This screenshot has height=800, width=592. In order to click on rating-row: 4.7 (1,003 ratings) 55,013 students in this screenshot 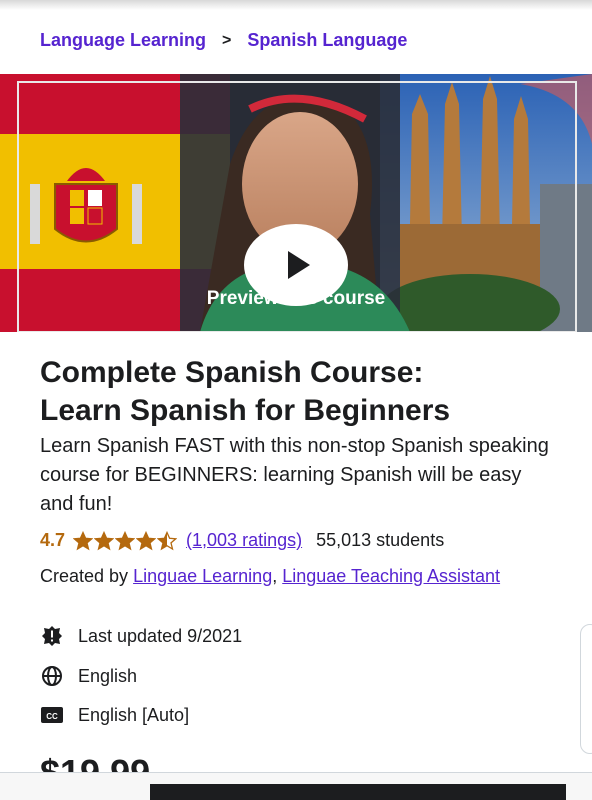, I will do `click(242, 540)`.